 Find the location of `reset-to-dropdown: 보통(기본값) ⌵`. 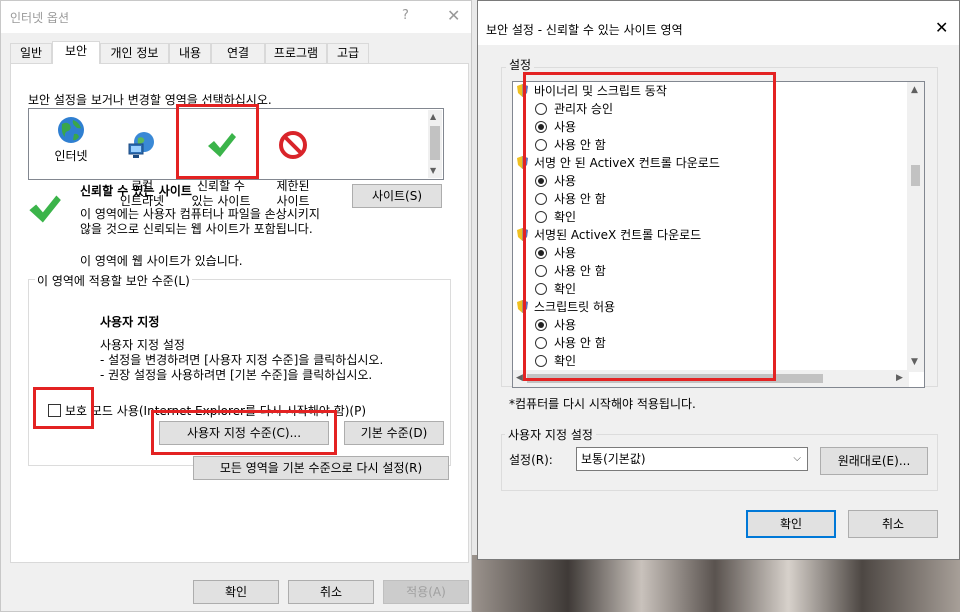

reset-to-dropdown: 보통(기본값) ⌵ is located at coordinates (692, 459).